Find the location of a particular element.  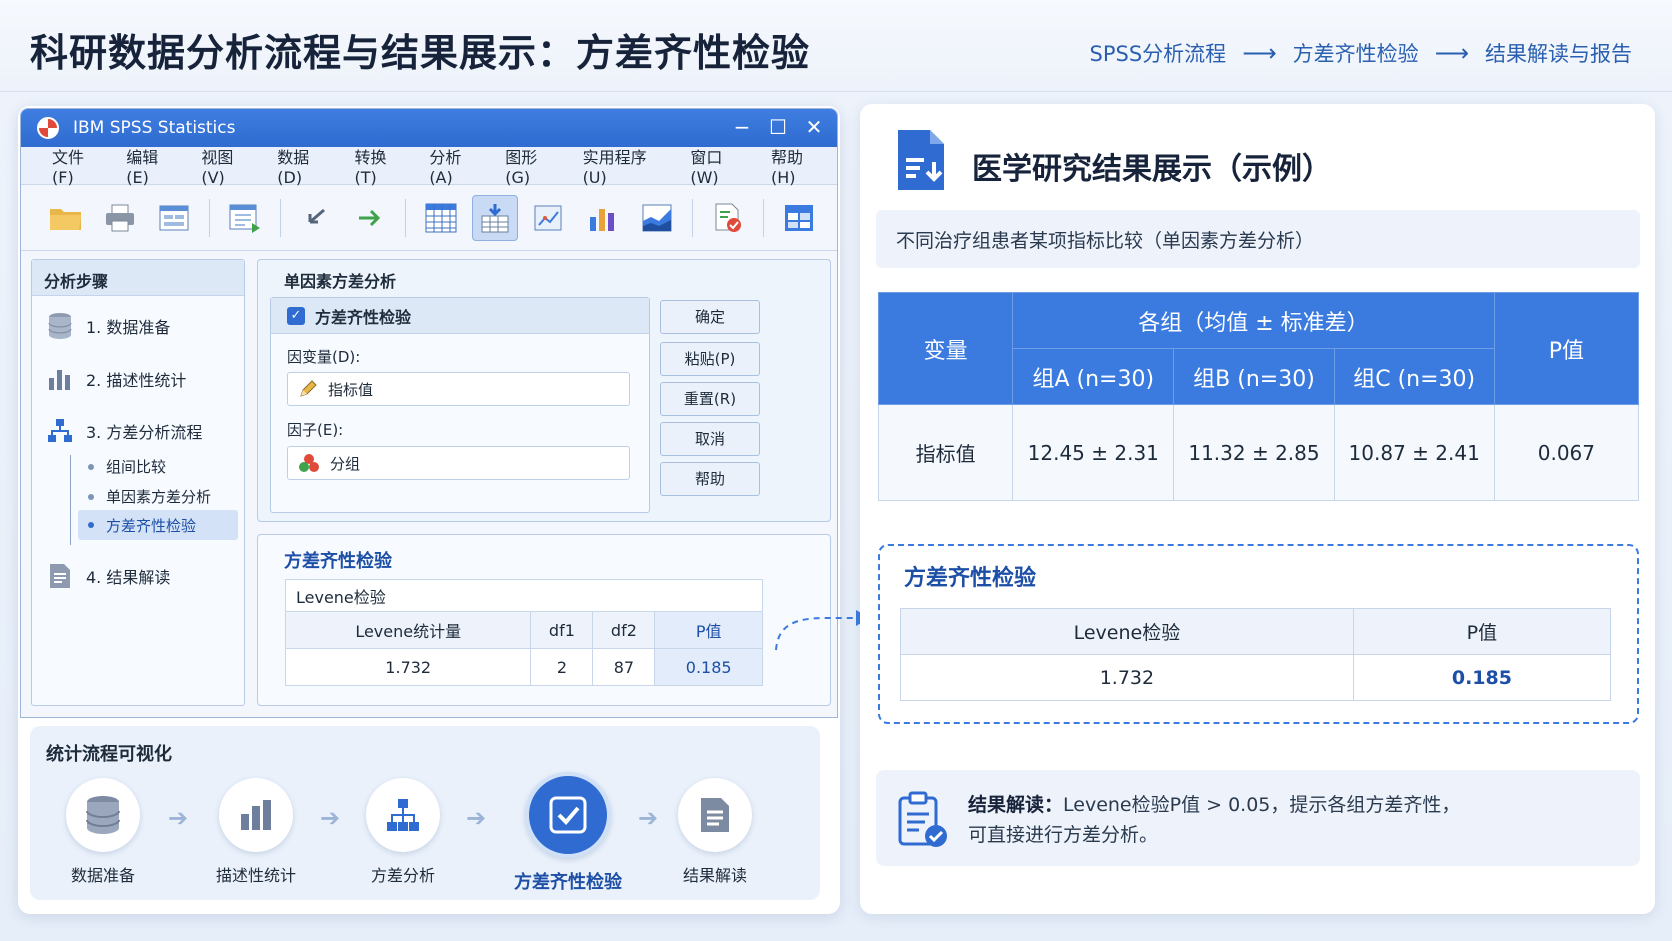

minimize-icon: − is located at coordinates (742, 127).